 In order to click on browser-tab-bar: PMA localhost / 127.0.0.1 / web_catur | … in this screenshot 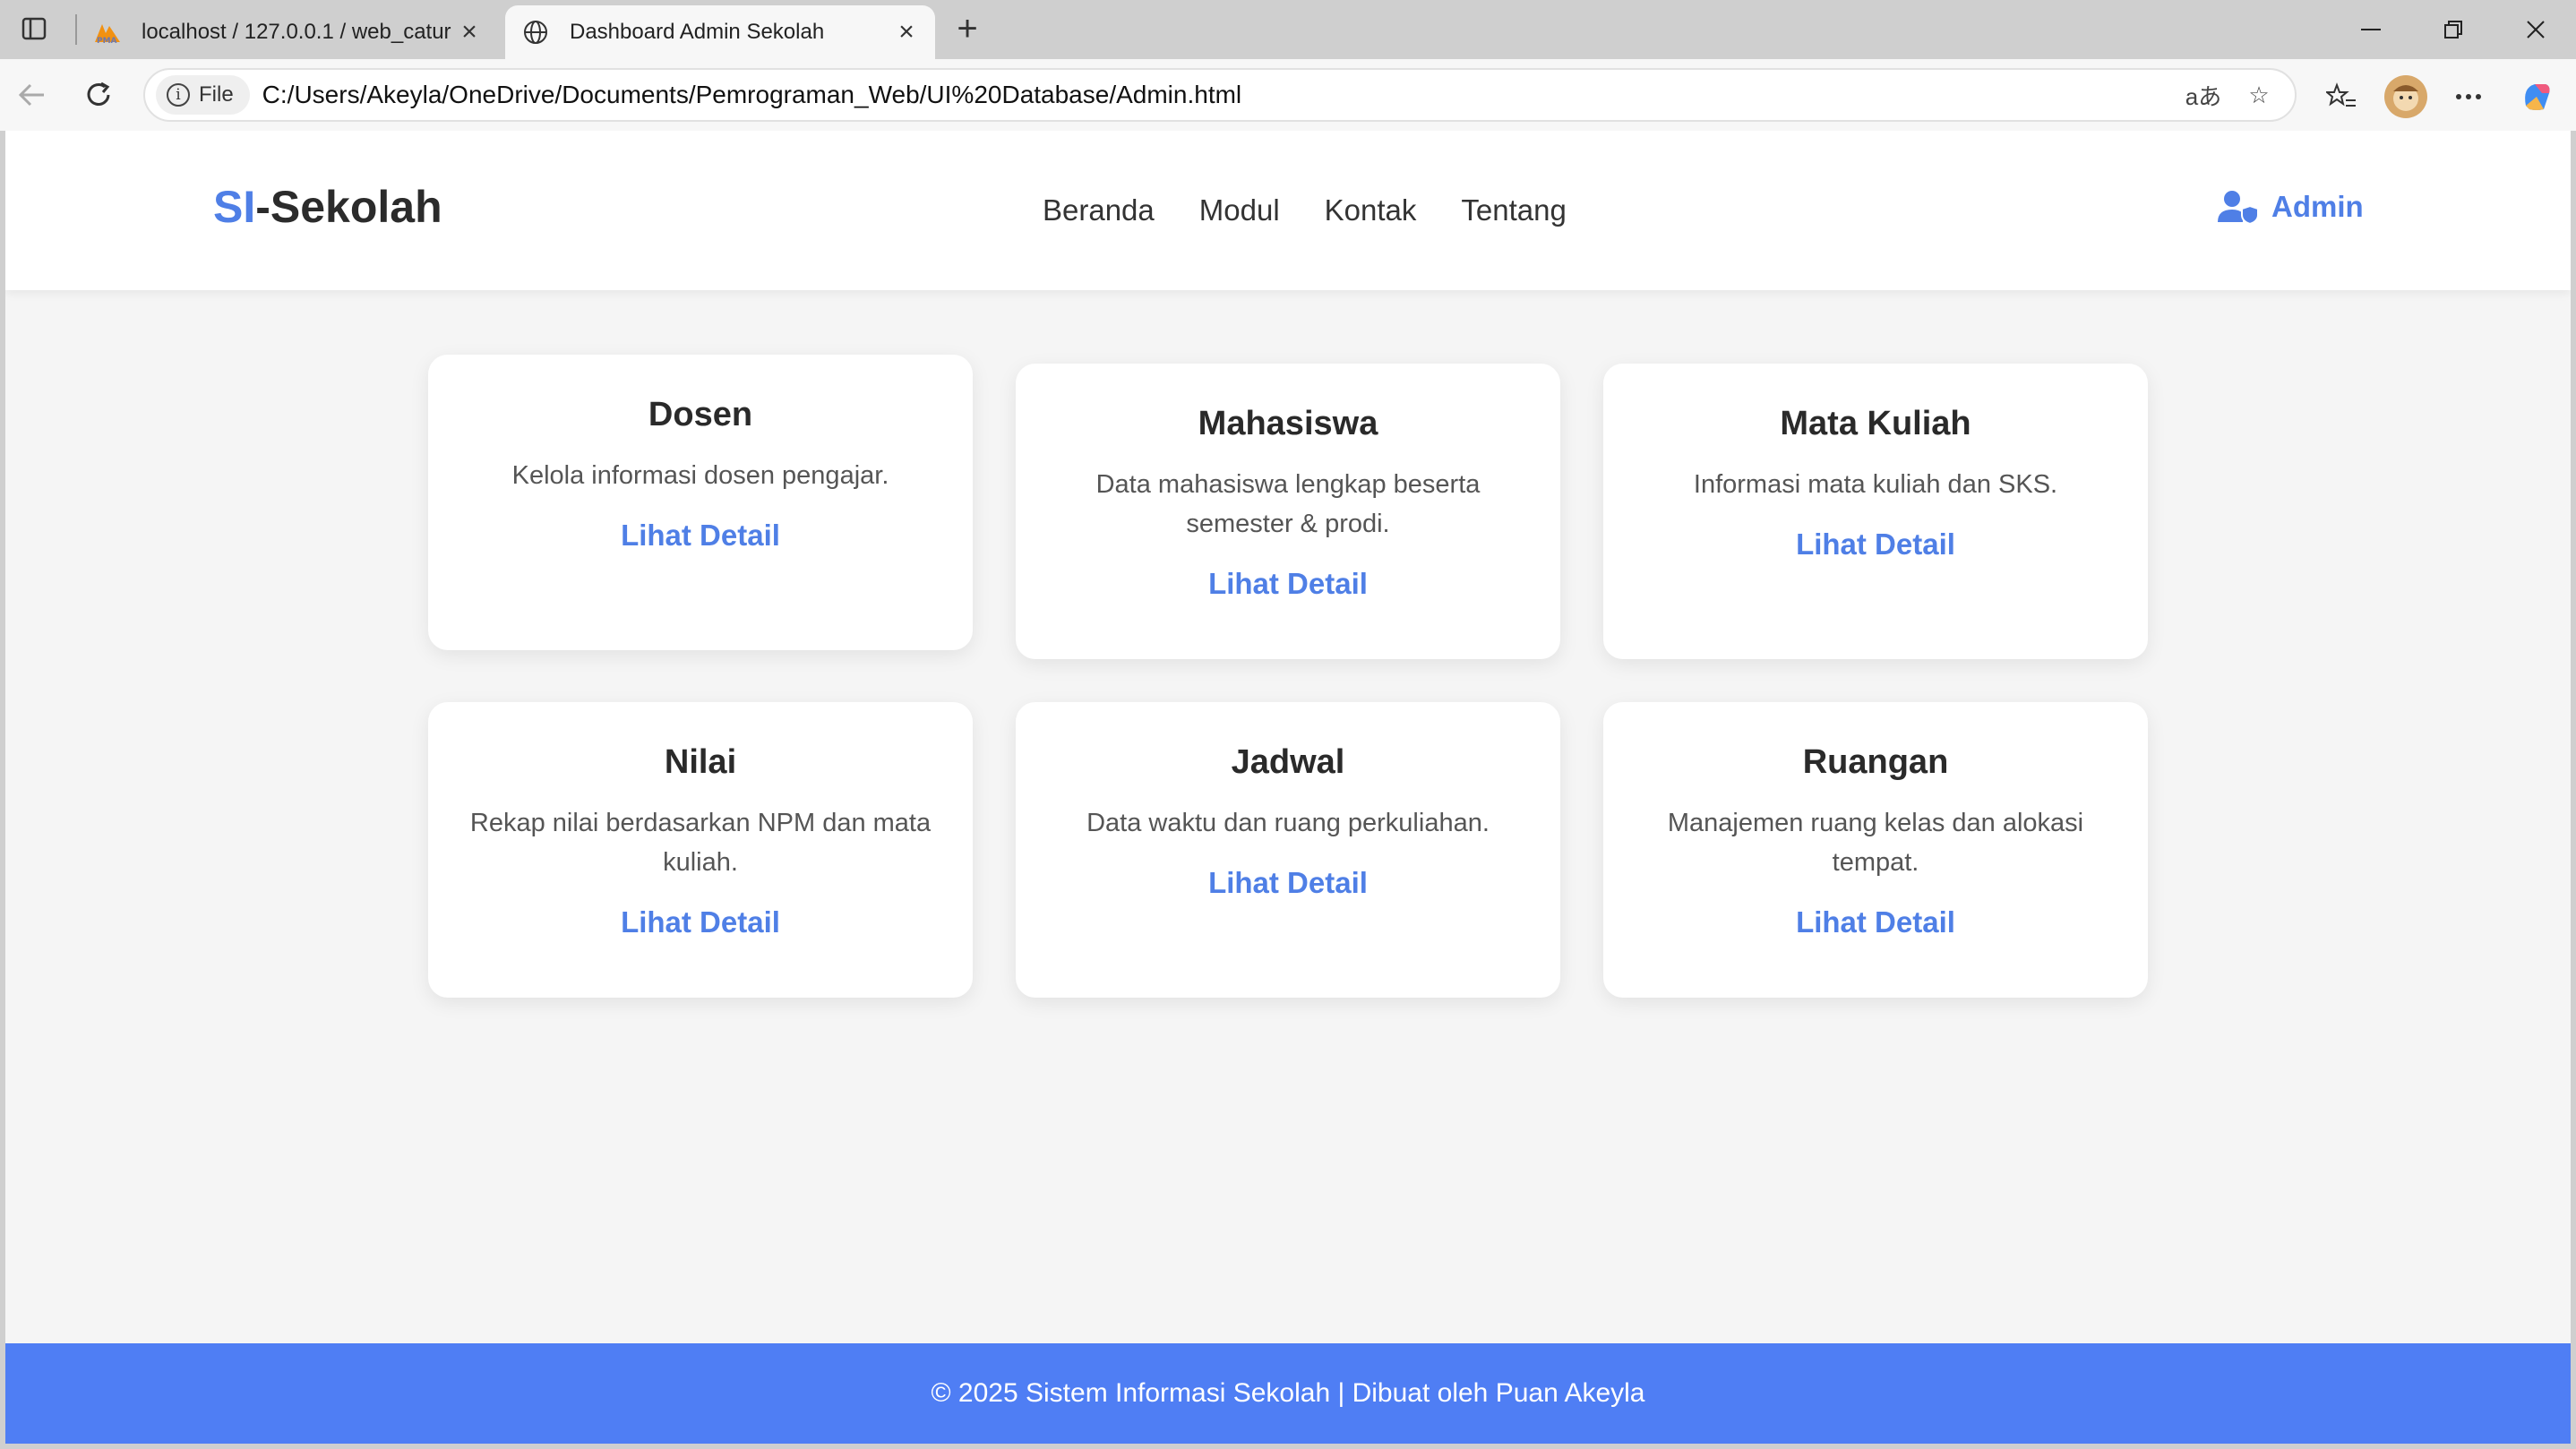, I will do `click(1288, 29)`.